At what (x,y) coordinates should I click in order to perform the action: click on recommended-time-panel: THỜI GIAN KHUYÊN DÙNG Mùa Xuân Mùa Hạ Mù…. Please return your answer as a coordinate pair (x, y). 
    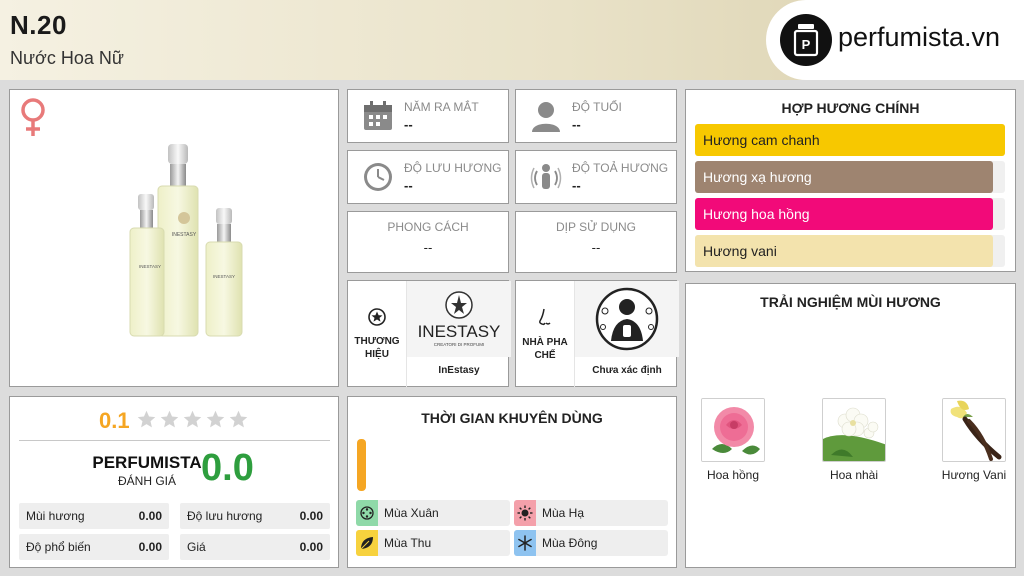
    Looking at the image, I should click on (512, 482).